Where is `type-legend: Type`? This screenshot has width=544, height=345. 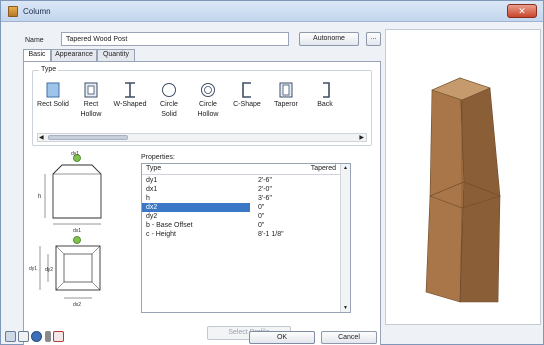
type-legend: Type is located at coordinates (49, 69).